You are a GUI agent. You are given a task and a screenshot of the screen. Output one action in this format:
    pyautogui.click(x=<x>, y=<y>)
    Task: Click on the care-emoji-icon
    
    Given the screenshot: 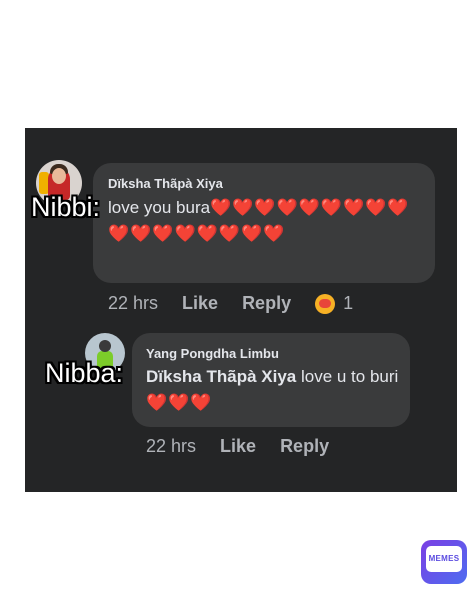 What is the action you would take?
    pyautogui.click(x=325, y=303)
    